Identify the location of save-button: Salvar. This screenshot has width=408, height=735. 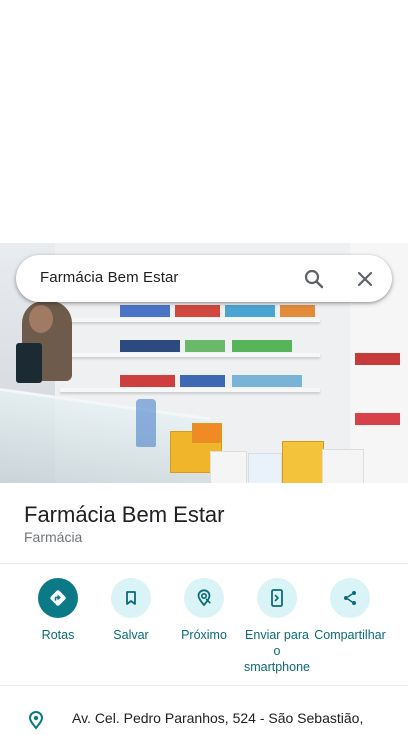
(131, 610).